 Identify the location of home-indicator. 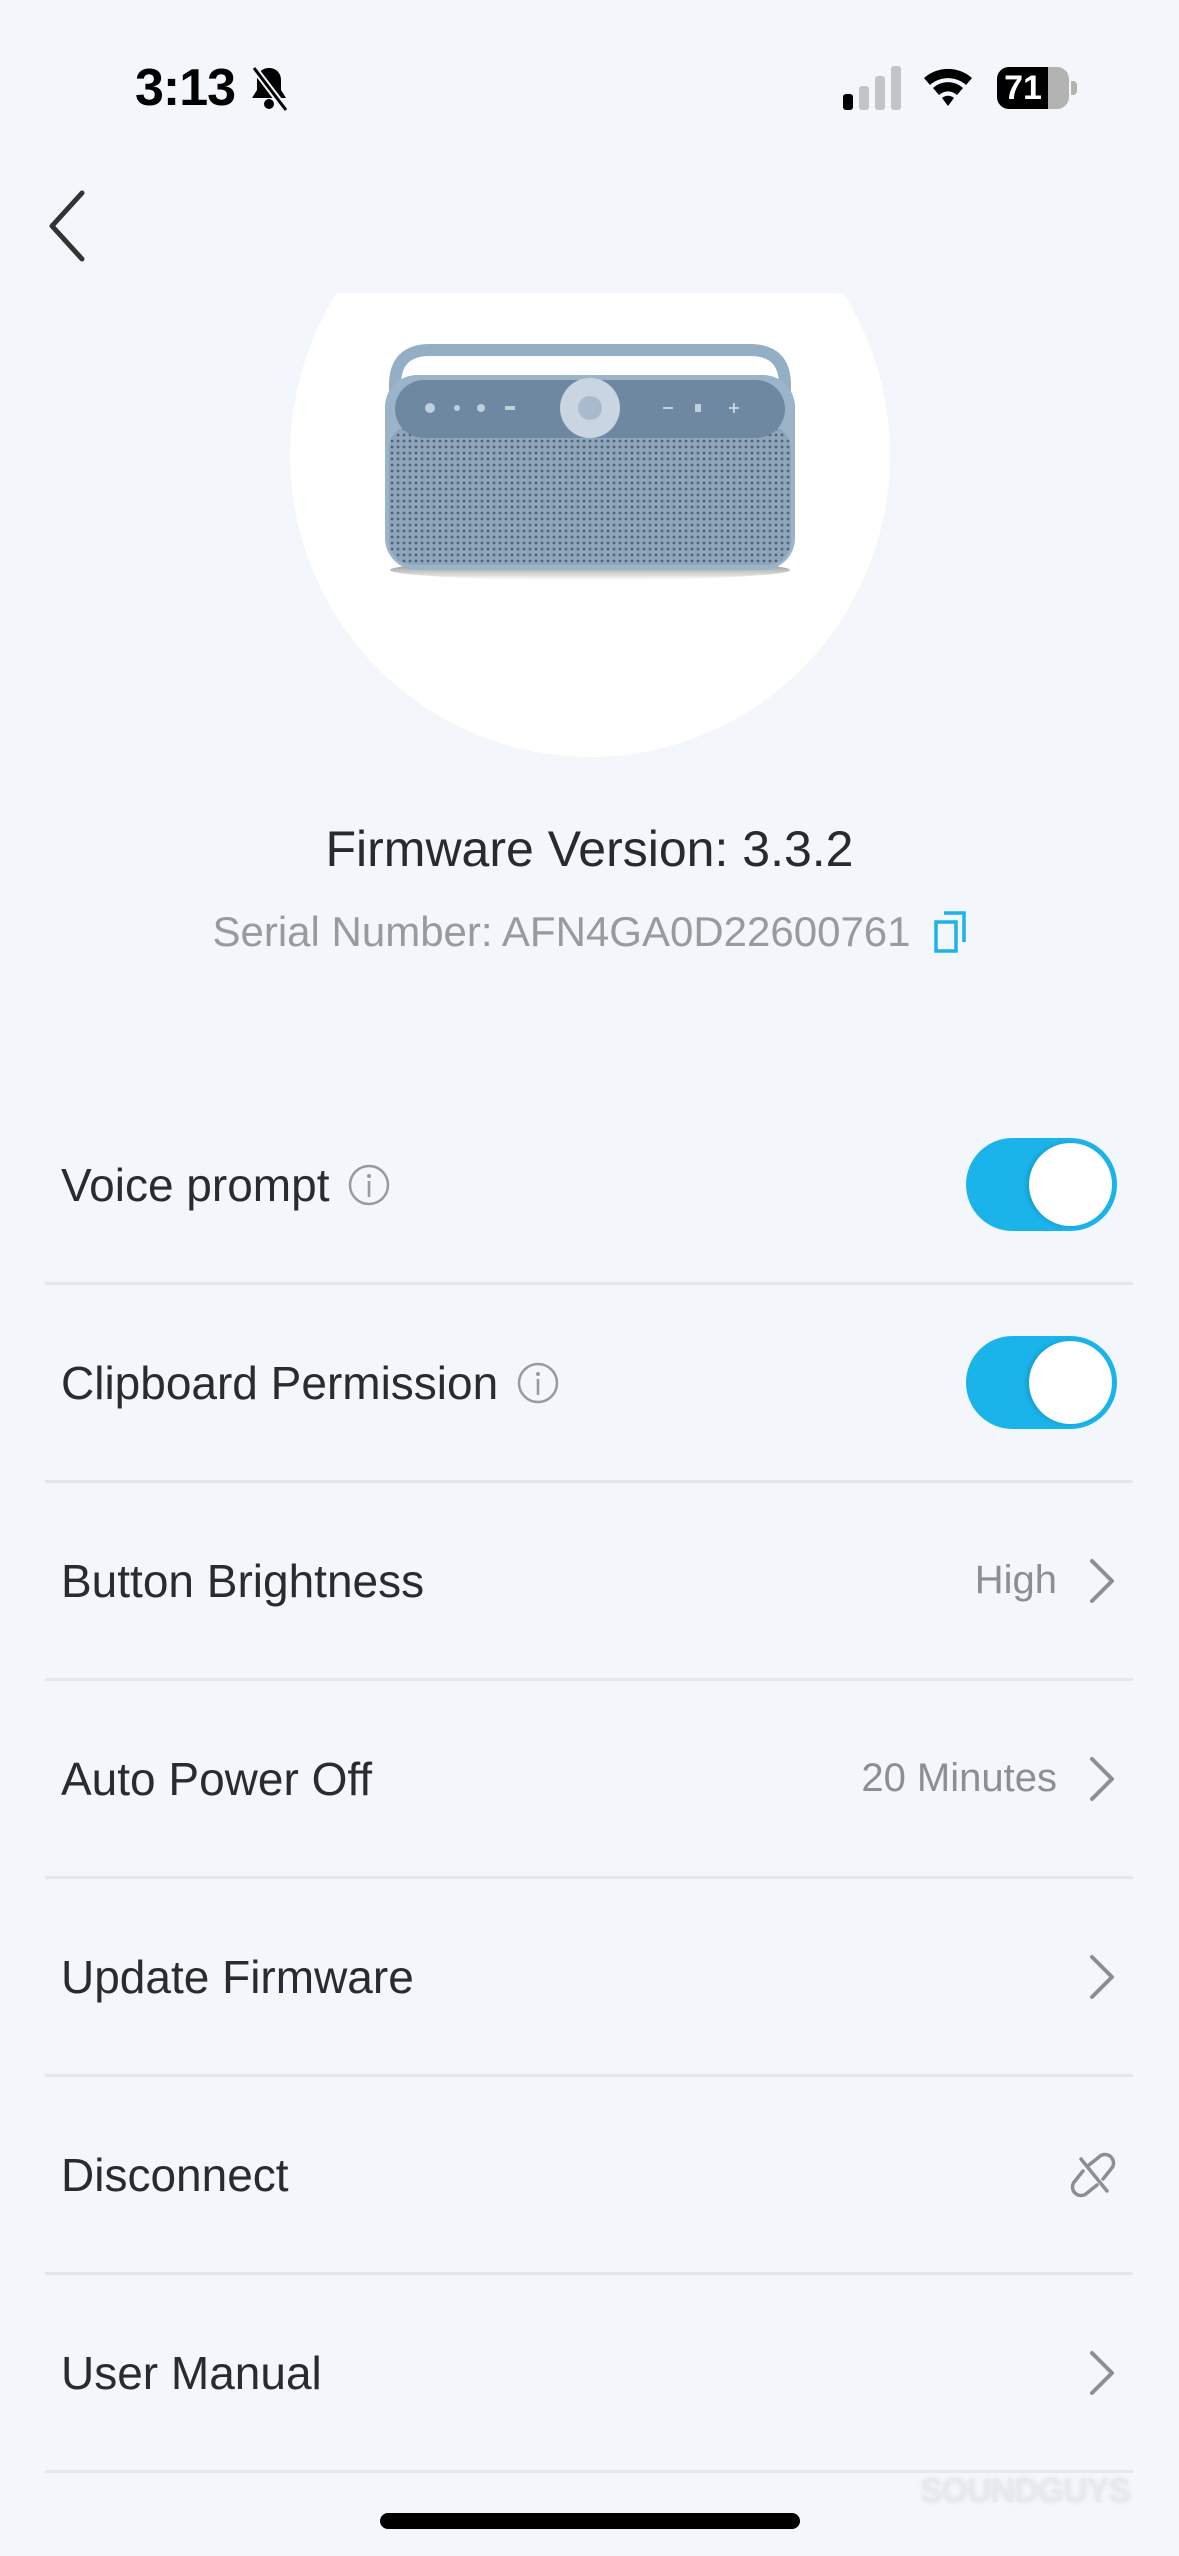
(590, 2521).